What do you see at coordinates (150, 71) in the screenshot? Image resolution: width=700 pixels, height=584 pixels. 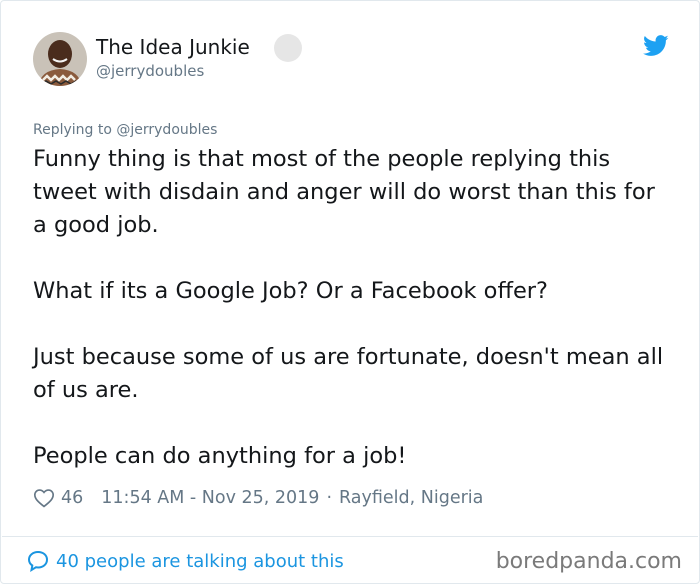 I see `author-handle: @jerrydoubles` at bounding box center [150, 71].